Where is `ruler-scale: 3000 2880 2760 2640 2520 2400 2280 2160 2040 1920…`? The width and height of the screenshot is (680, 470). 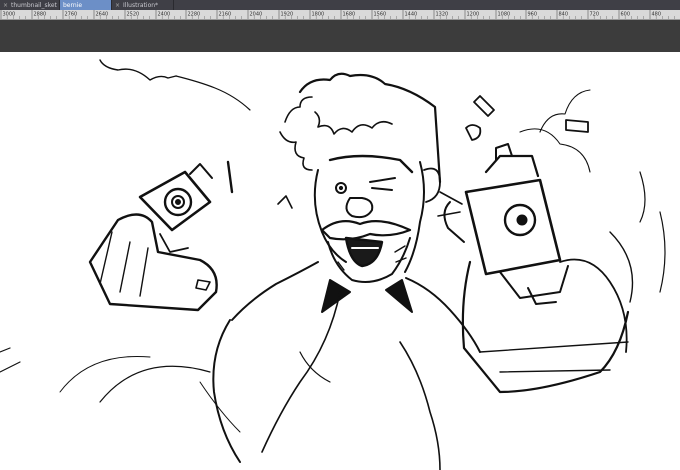 ruler-scale: 3000 2880 2760 2640 2520 2400 2280 2160 2040 1920… is located at coordinates (337, 14).